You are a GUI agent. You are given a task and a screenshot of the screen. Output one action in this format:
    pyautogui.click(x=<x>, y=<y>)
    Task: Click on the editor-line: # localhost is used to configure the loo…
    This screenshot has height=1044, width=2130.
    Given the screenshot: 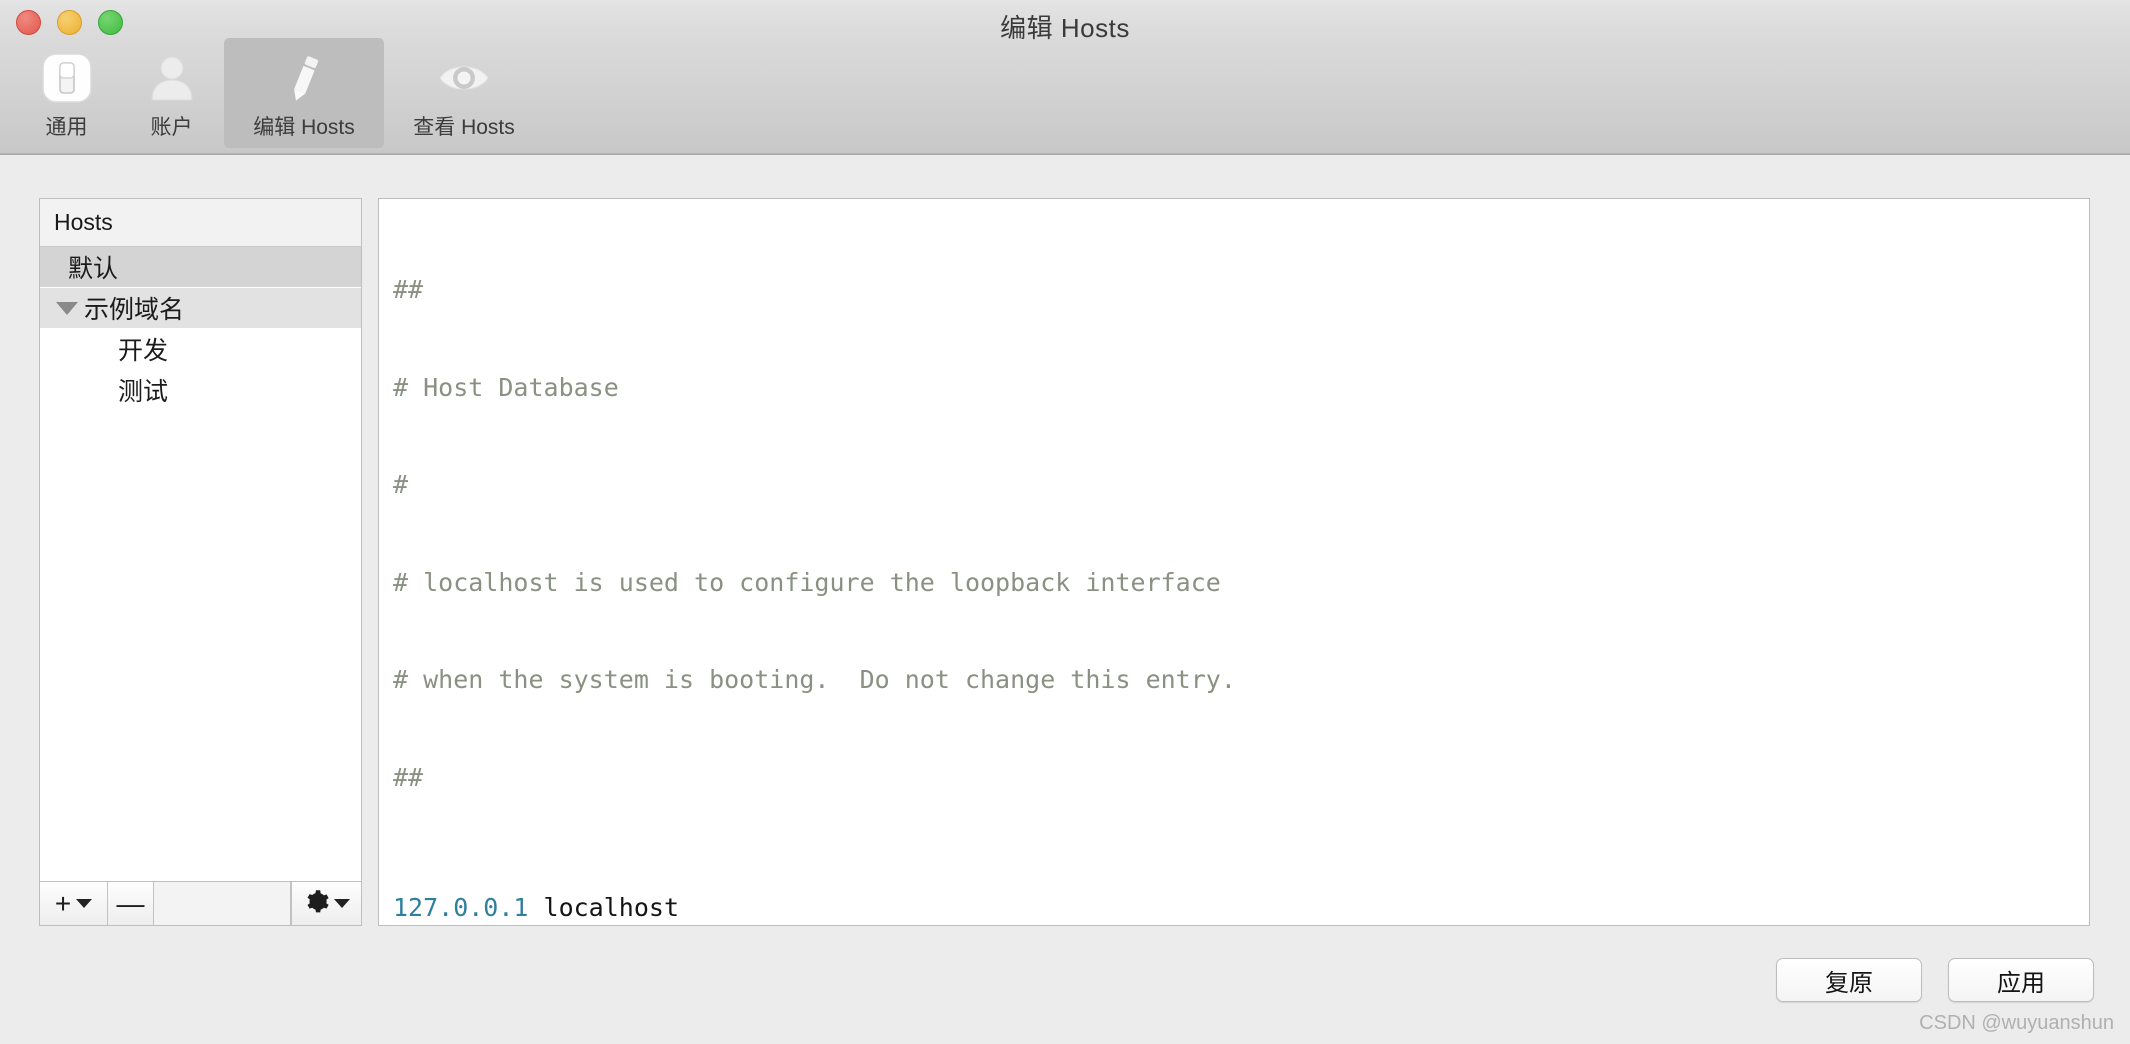 What is the action you would take?
    pyautogui.click(x=807, y=582)
    